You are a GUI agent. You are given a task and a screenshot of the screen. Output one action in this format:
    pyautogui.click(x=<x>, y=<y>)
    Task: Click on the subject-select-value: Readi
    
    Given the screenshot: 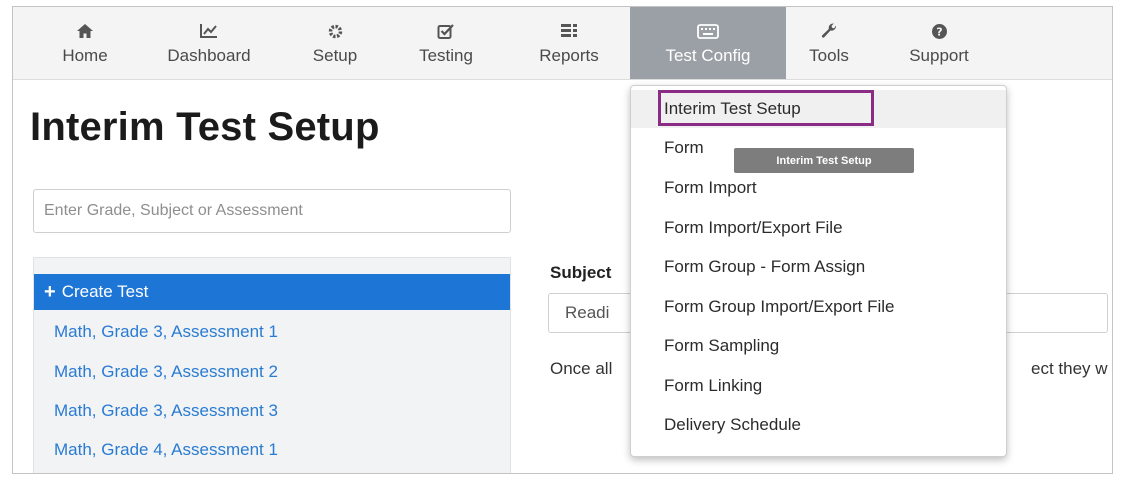 What is the action you would take?
    pyautogui.click(x=587, y=312)
    